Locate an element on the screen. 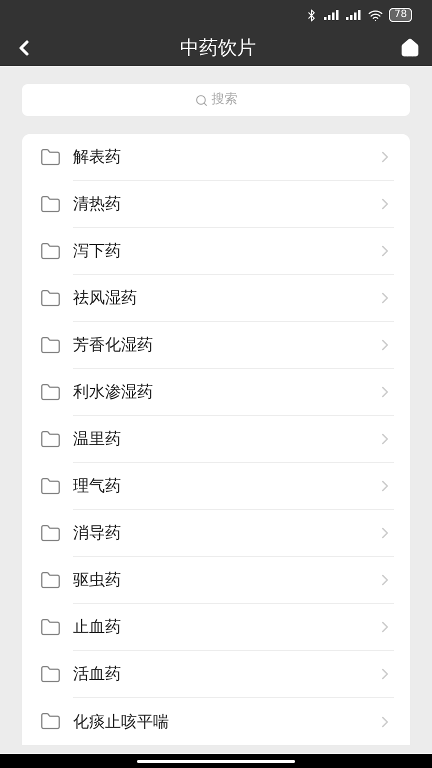 Image resolution: width=432 pixels, height=768 pixels. page-title: 中药饮片 is located at coordinates (218, 48).